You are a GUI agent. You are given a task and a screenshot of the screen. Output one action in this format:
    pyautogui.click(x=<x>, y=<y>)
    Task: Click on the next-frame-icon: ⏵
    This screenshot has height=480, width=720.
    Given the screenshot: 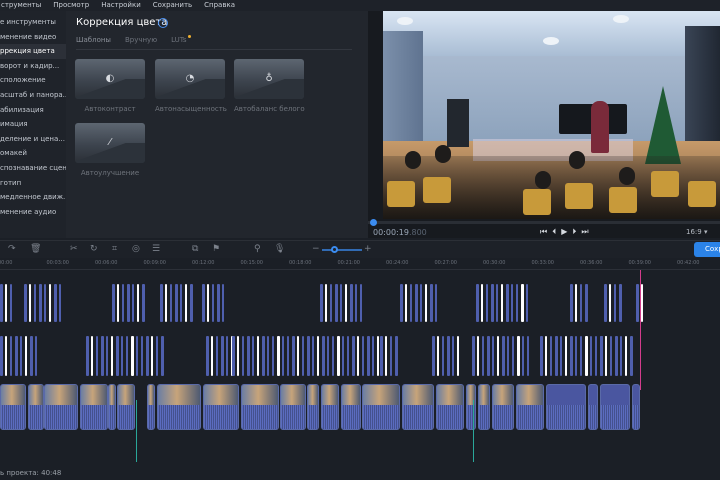 What is the action you would take?
    pyautogui.click(x=574, y=232)
    